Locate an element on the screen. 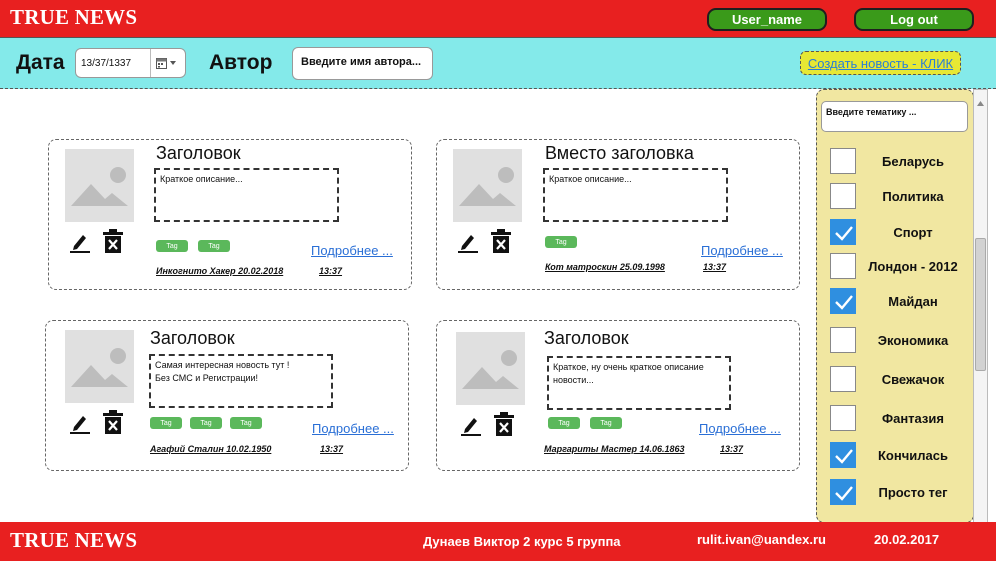  topic-label: Политика is located at coordinates (913, 196).